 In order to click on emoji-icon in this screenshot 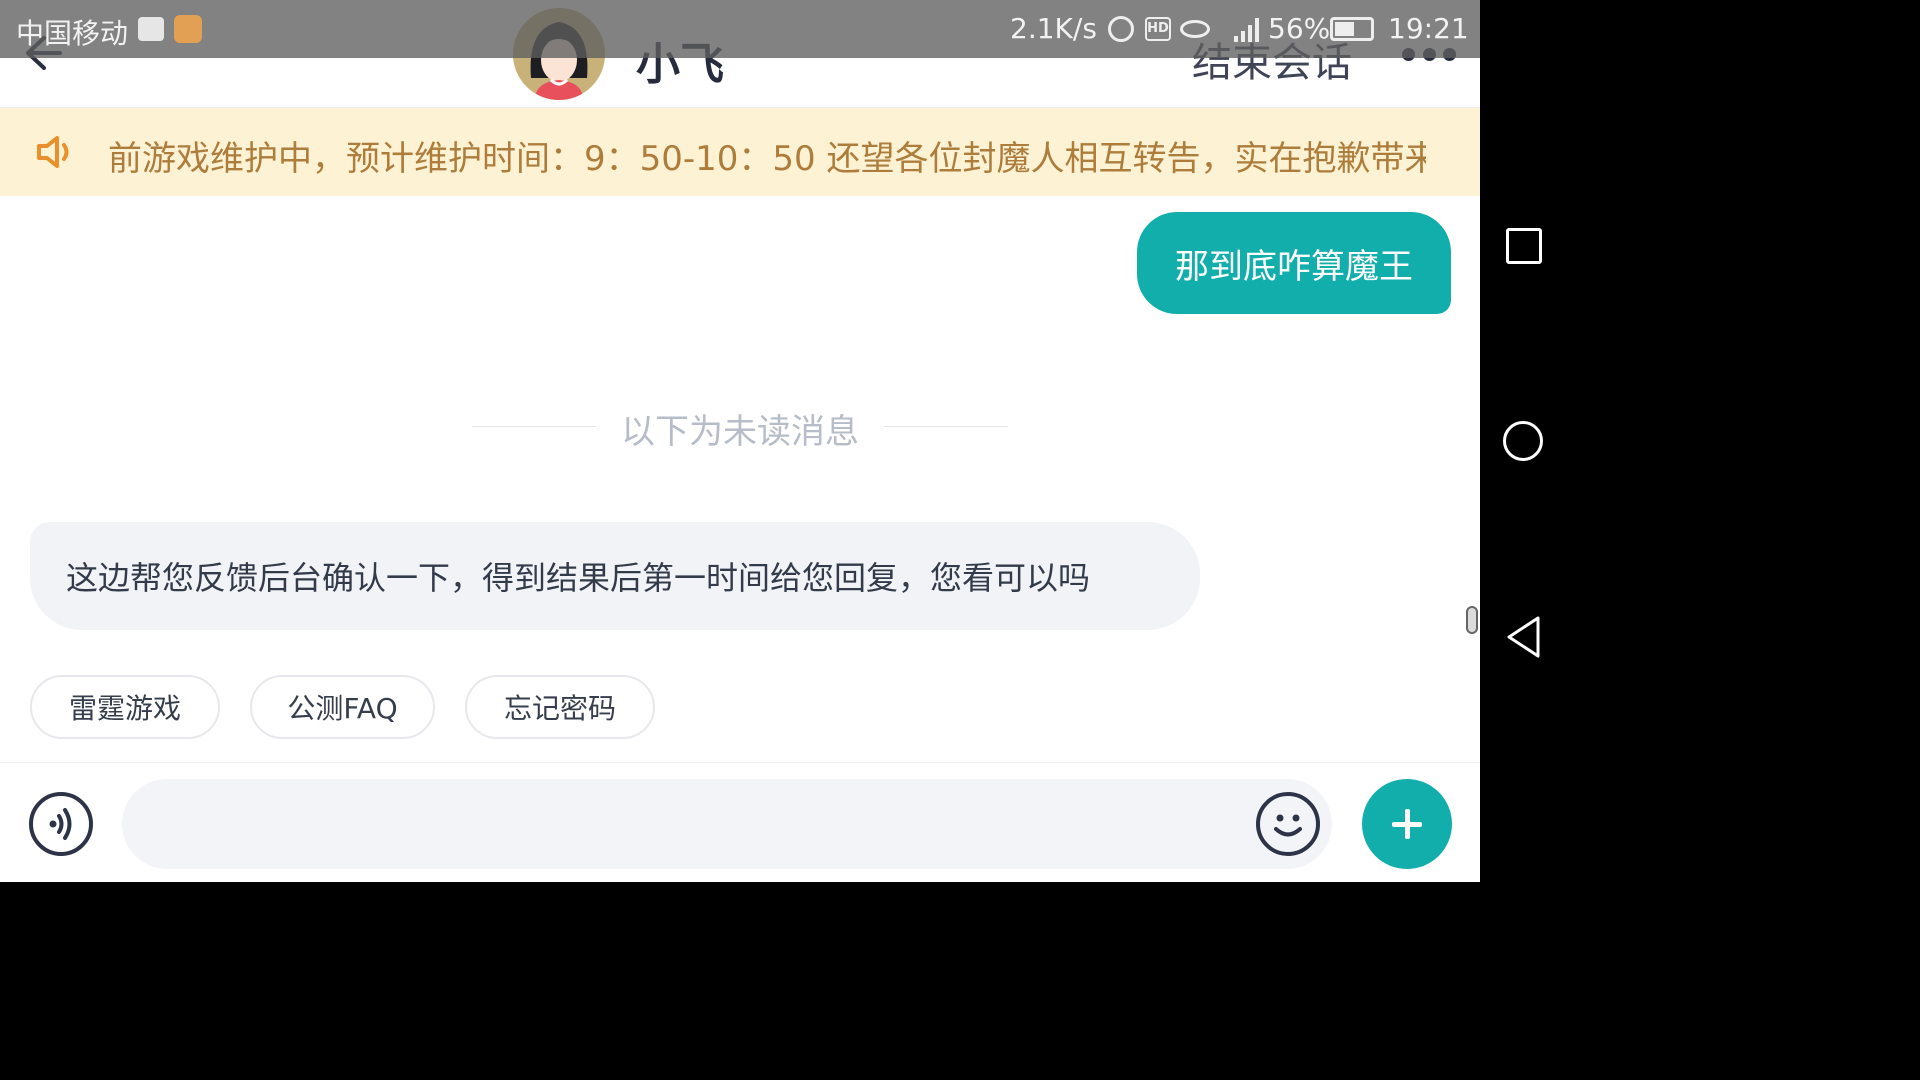, I will do `click(1288, 824)`.